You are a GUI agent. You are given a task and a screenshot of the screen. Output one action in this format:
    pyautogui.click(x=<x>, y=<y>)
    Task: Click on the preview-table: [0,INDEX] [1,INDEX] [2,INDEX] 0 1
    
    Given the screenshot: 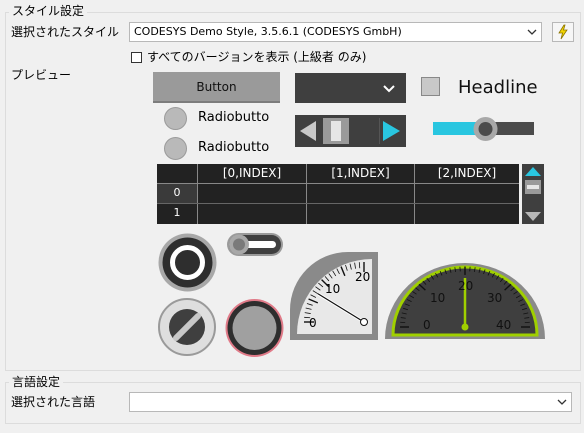 What is the action you would take?
    pyautogui.click(x=338, y=194)
    